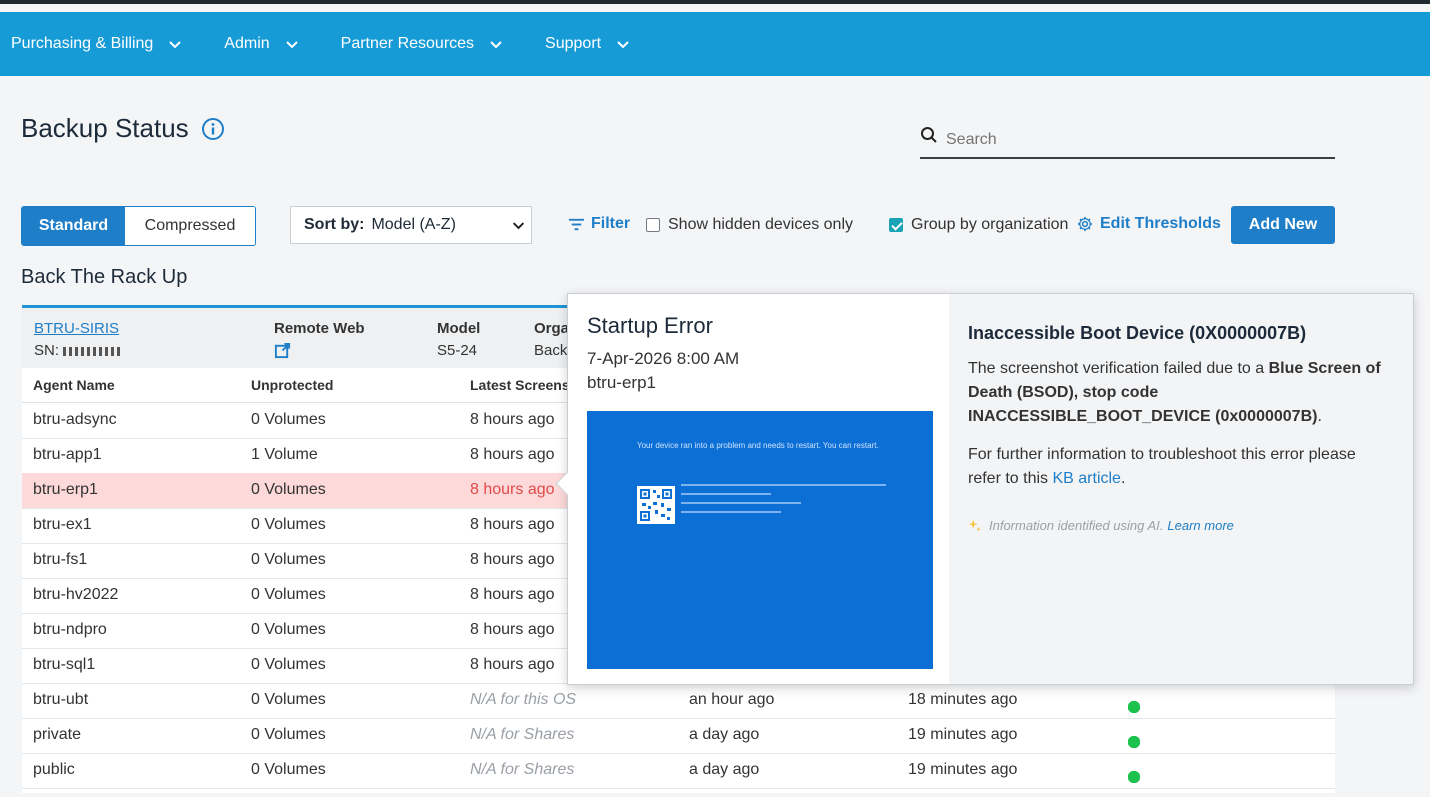  Describe the element at coordinates (73, 226) in the screenshot. I see `view-standard-button: Standard` at that location.